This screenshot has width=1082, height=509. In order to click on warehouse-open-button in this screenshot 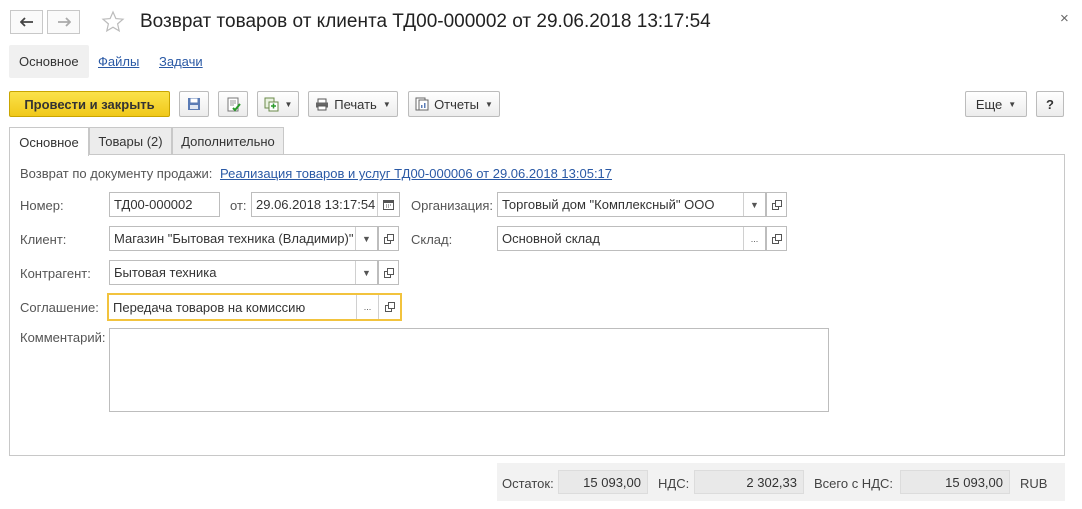, I will do `click(776, 238)`.